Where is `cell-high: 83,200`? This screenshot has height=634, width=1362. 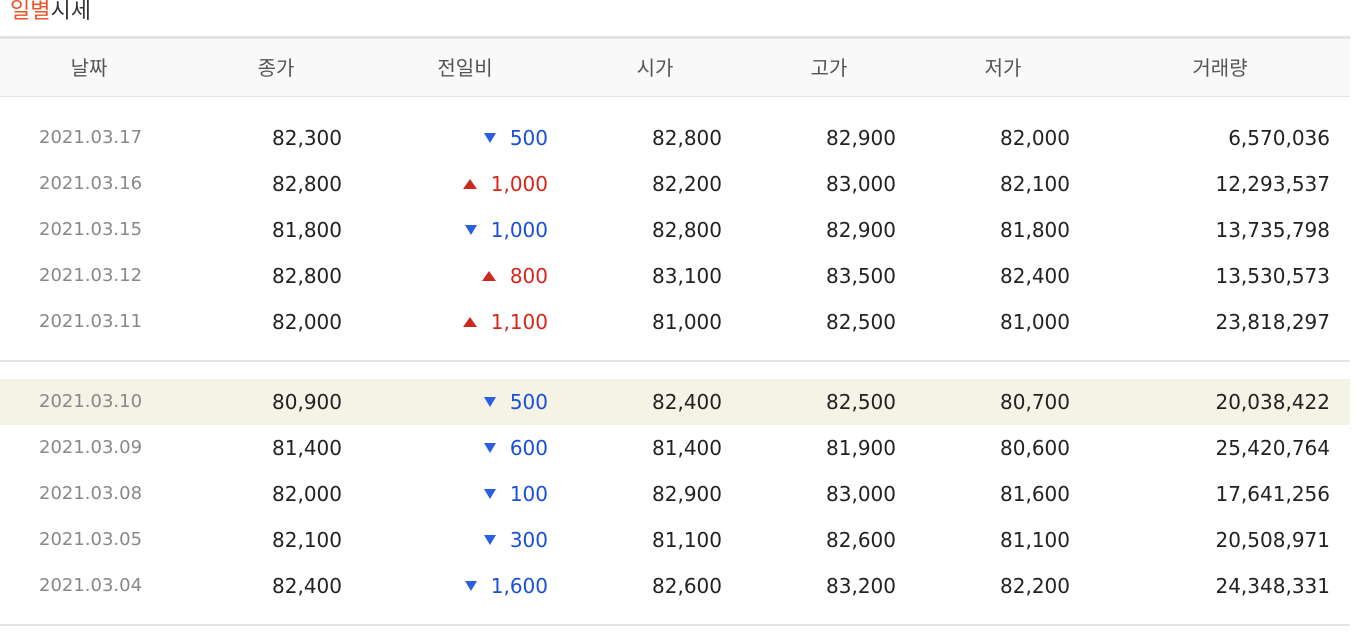
cell-high: 83,200 is located at coordinates (861, 586).